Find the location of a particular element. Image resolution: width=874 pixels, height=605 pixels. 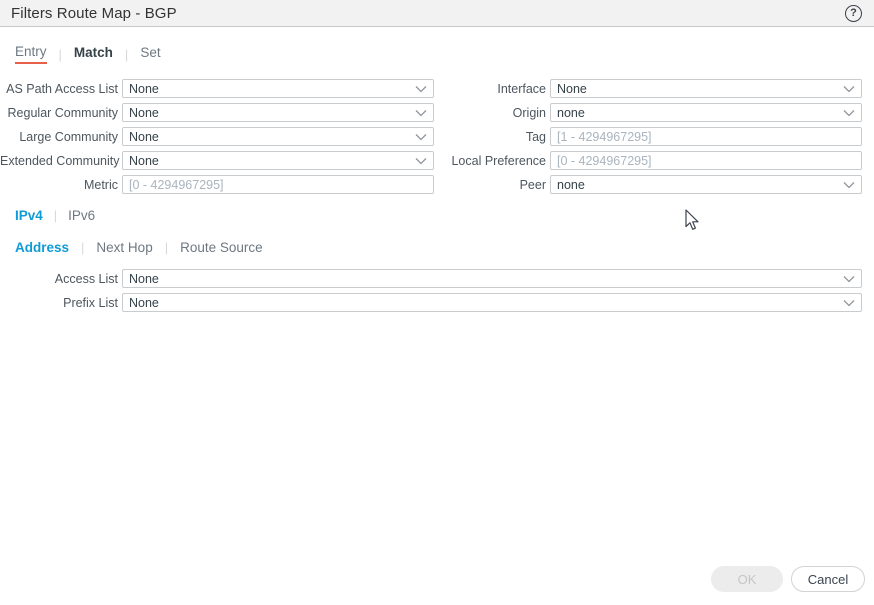

dialog-footer: OK Cancel is located at coordinates (788, 579).